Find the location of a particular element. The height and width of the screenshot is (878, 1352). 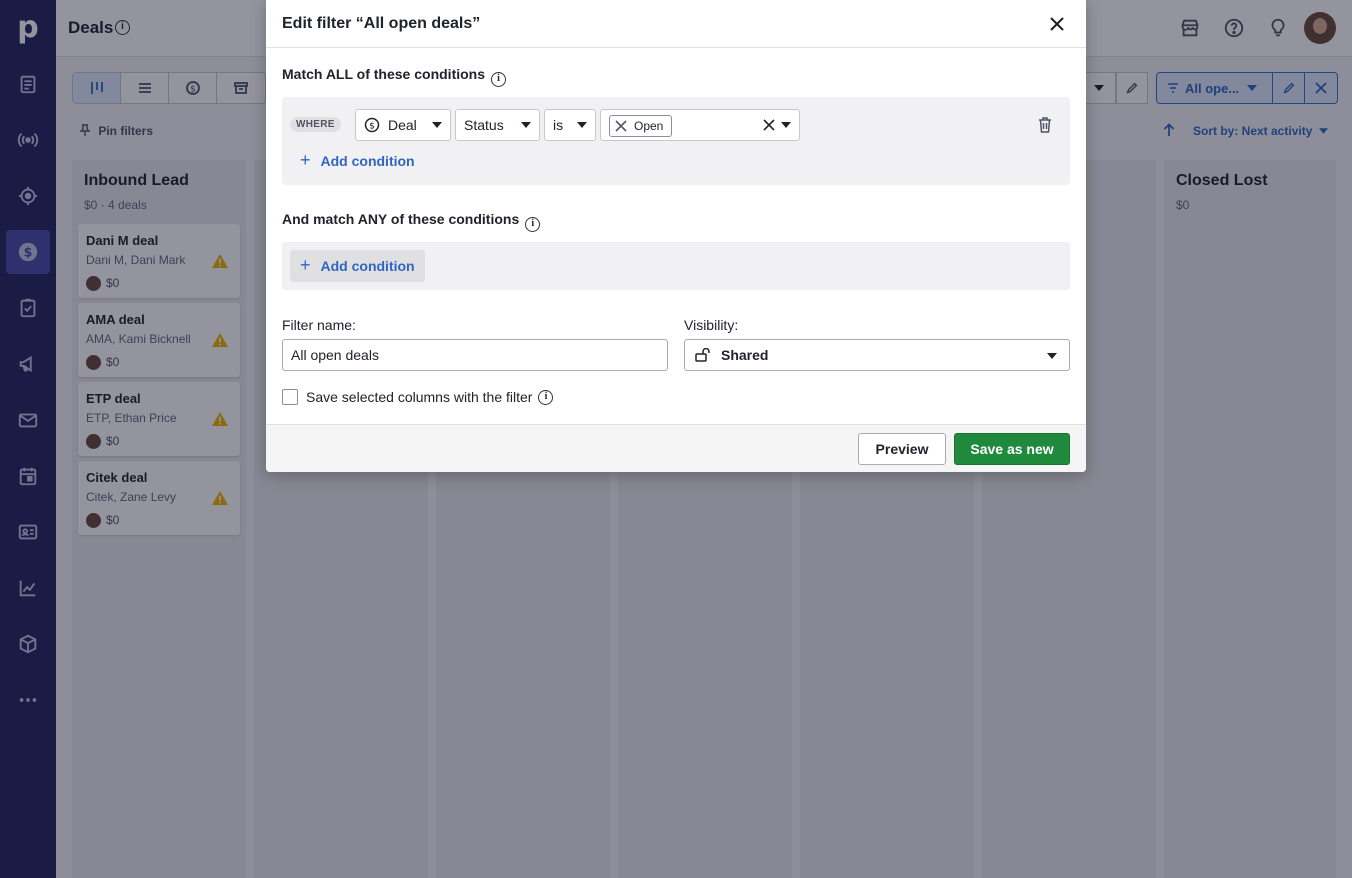

field-dropdown: Status is located at coordinates (497, 125).